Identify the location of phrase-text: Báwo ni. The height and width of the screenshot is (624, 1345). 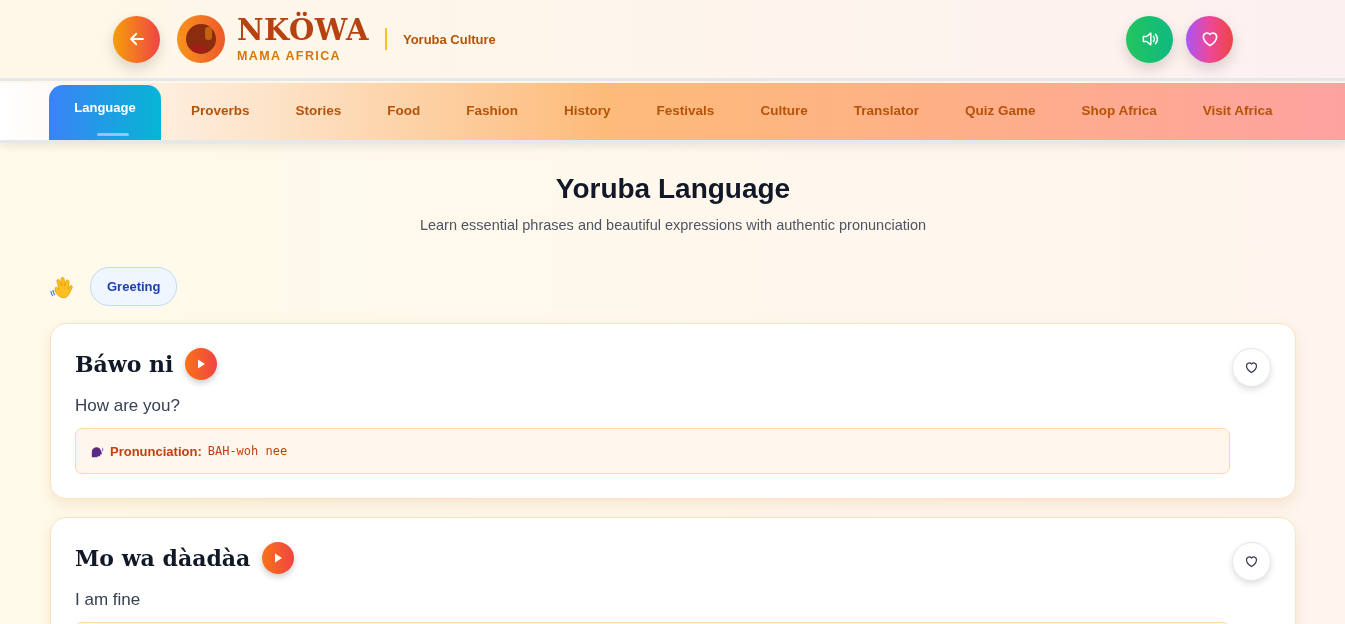
(124, 364).